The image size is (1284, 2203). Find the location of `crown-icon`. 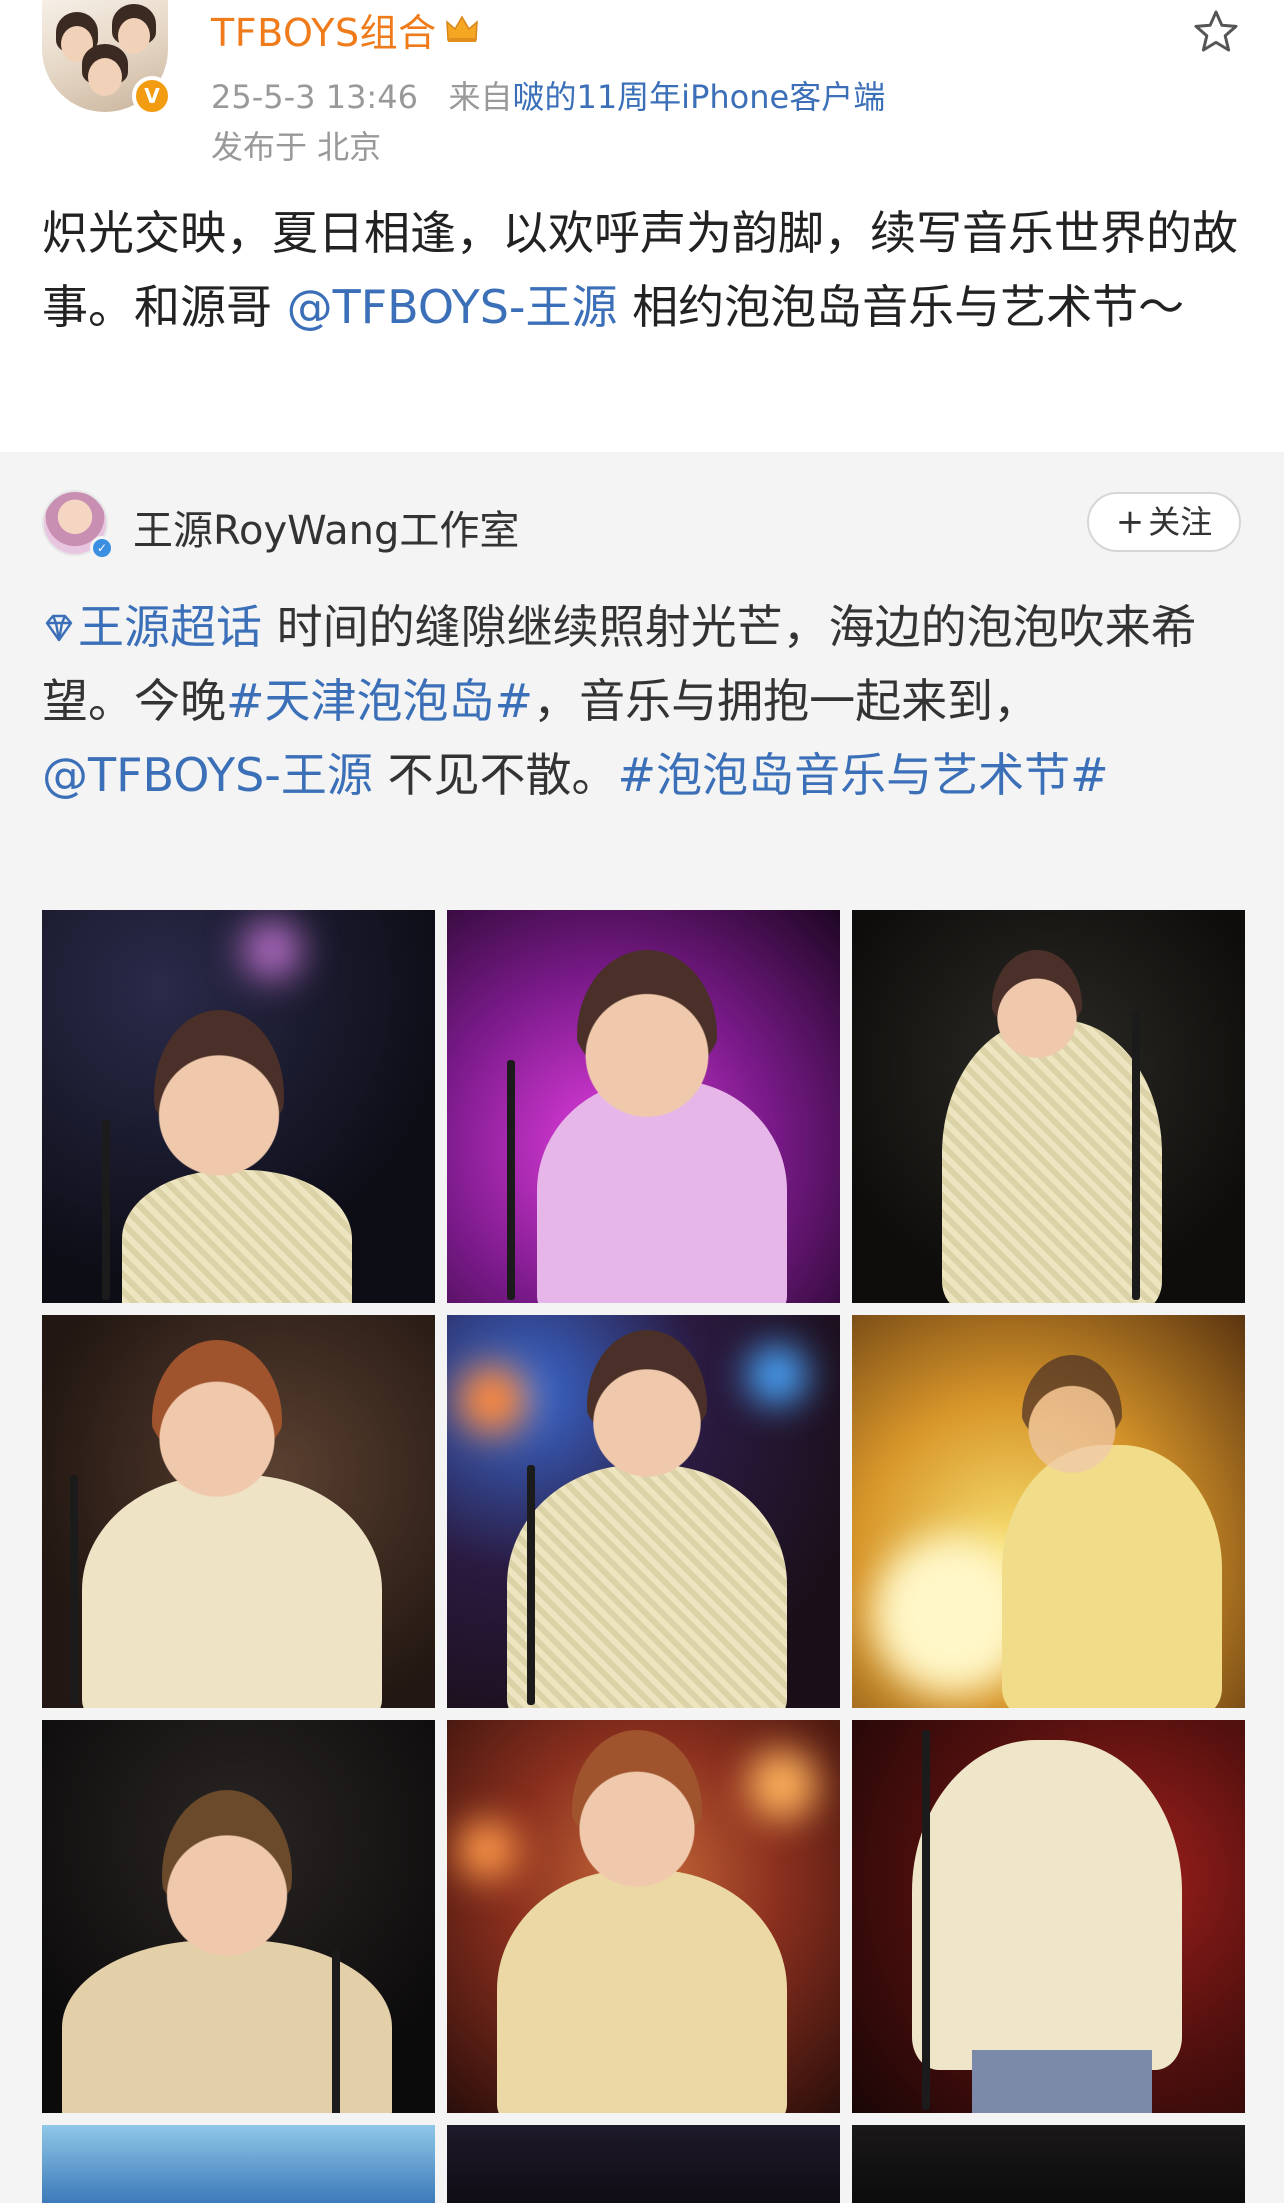

crown-icon is located at coordinates (462, 33).